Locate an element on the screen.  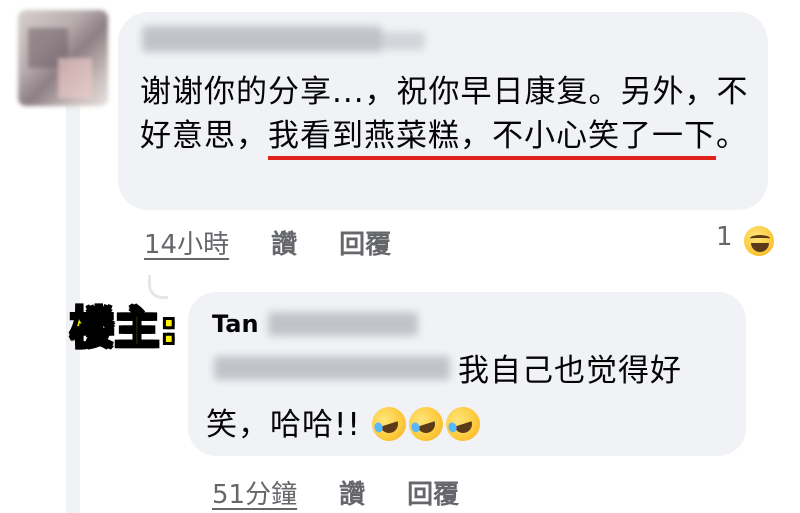
reply-meta: 51分鐘 讚 回覆 is located at coordinates (356, 492).